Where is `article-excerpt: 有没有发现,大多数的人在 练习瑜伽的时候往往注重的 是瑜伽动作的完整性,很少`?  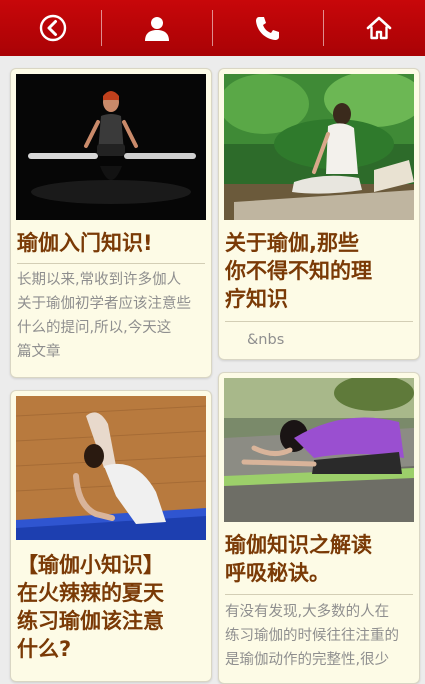 article-excerpt: 有没有发现,大多数的人在 练习瑜伽的时候往往注重的 是瑜伽动作的完整性,很少 is located at coordinates (312, 636).